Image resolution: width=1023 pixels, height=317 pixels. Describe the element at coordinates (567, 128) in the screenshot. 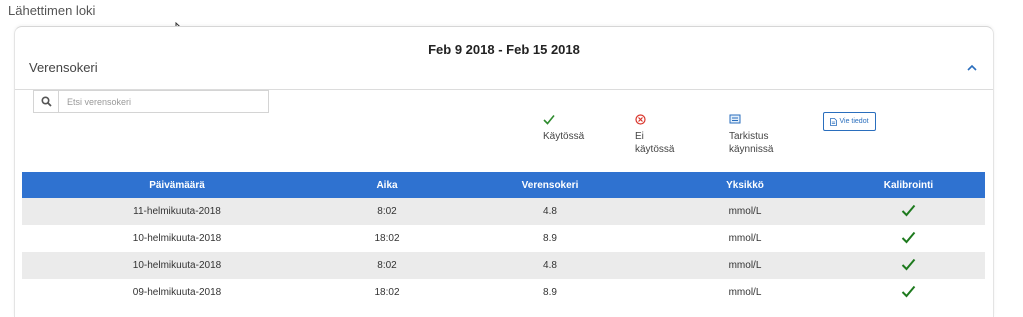

I see `legend-in-use: Käytössä` at that location.